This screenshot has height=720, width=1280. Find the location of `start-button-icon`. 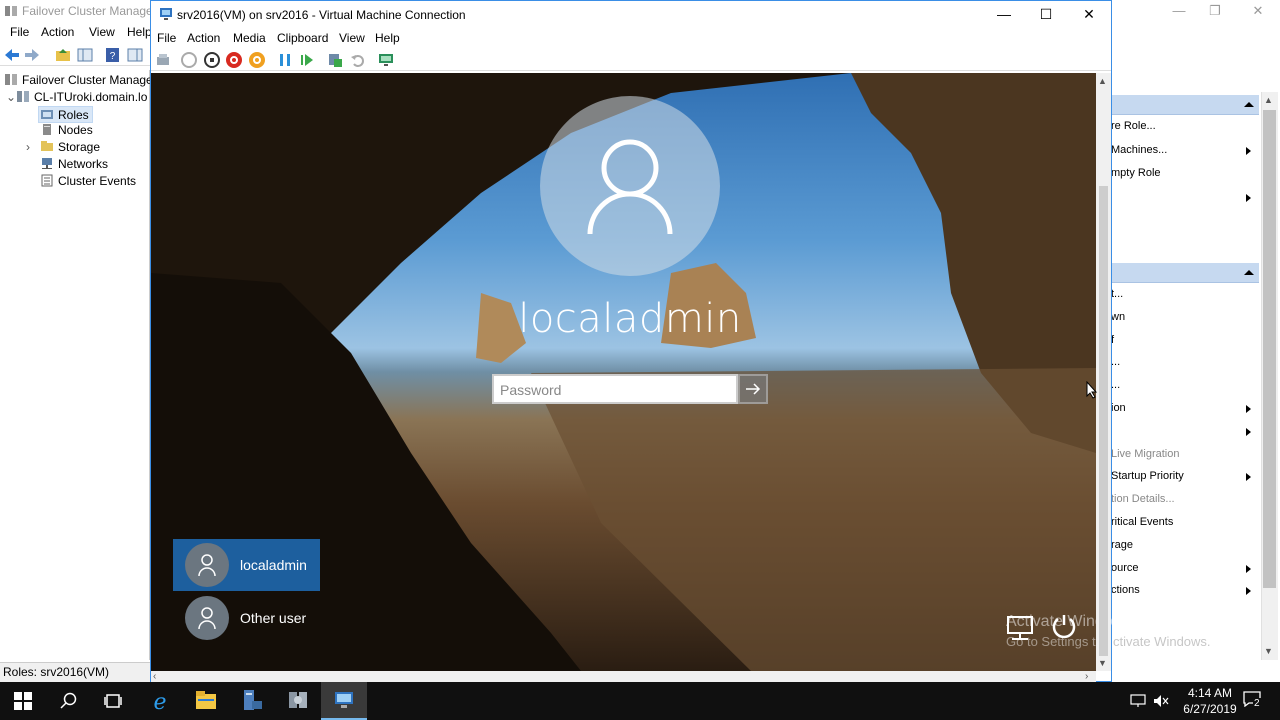

start-button-icon is located at coordinates (23, 701).